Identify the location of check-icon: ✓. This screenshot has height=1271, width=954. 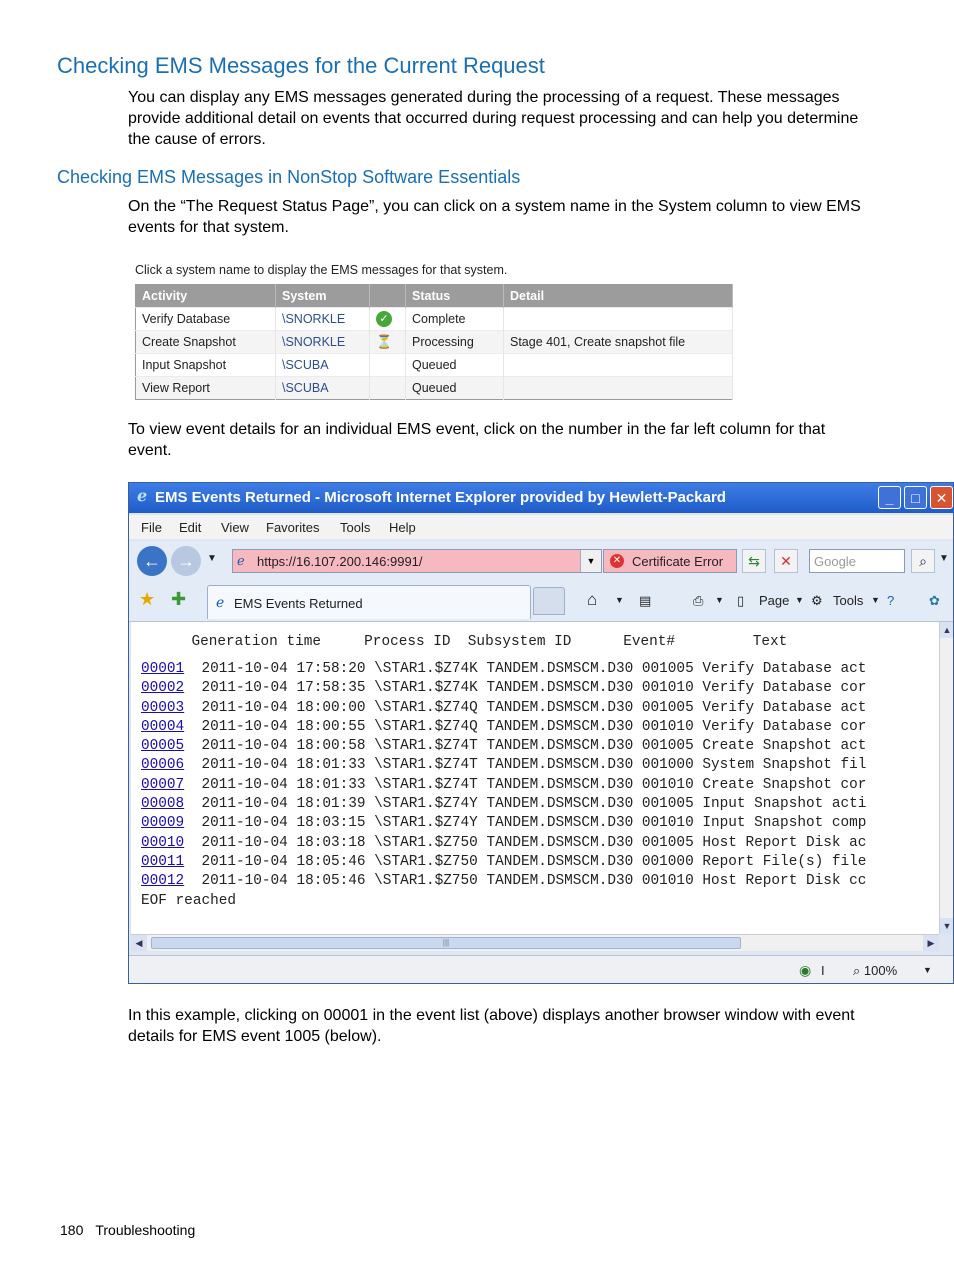
(384, 319).